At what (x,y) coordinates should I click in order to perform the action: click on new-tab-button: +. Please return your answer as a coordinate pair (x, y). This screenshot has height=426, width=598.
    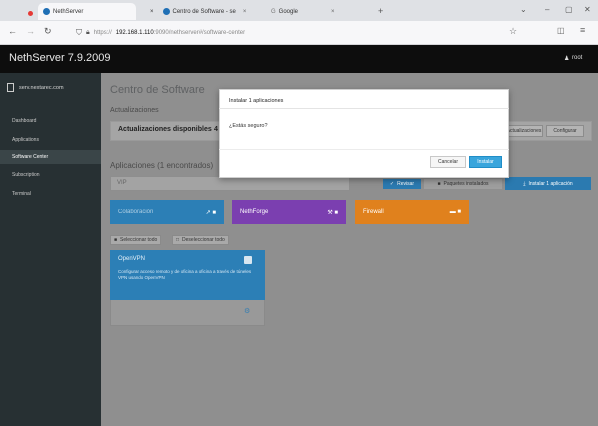
    Looking at the image, I should click on (380, 11).